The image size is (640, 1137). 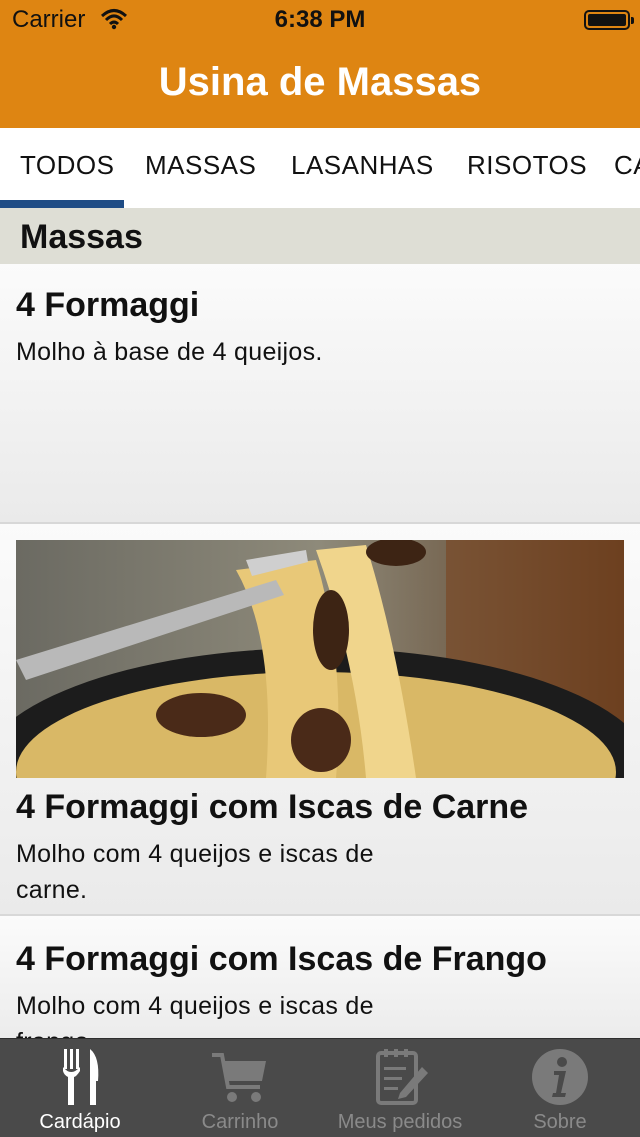 I want to click on tabbar-cardapio: Cardápio, so click(x=80, y=1088).